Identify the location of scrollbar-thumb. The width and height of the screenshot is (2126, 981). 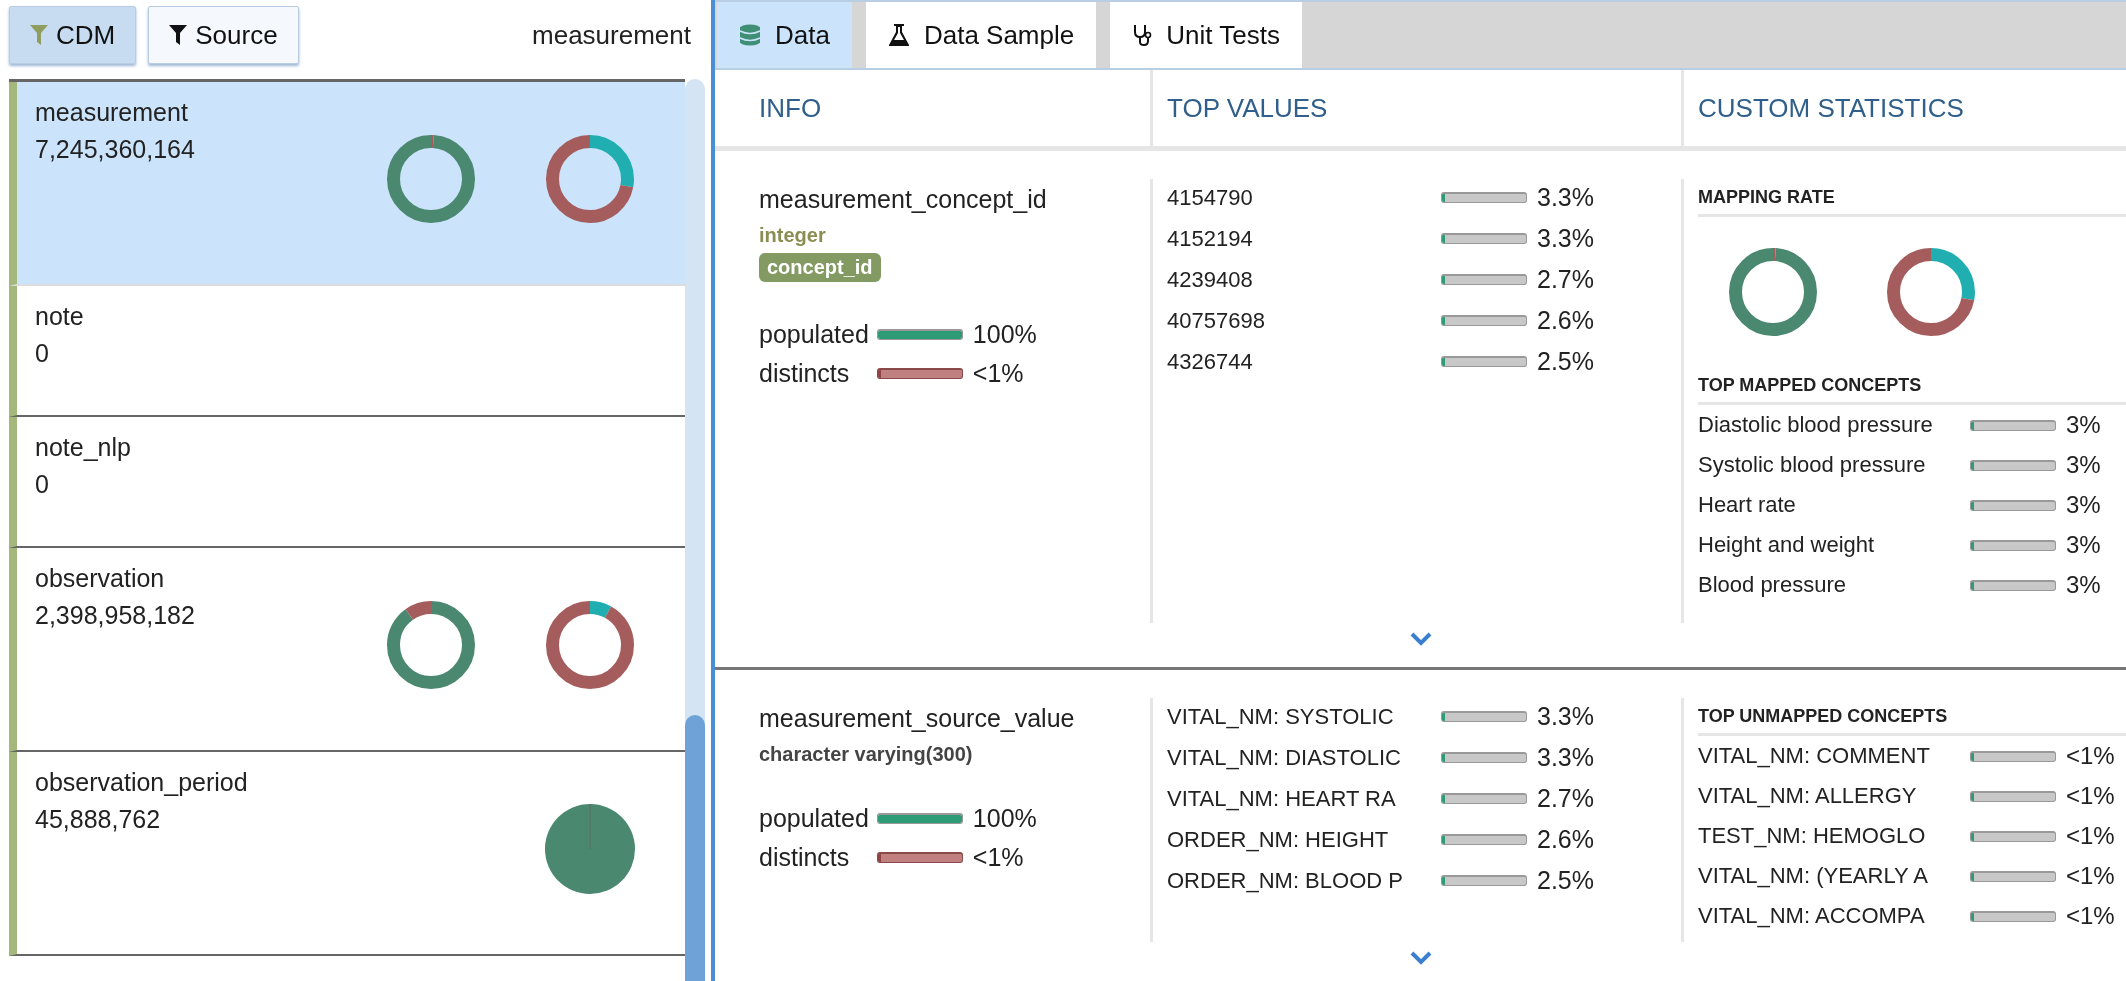
(695, 848).